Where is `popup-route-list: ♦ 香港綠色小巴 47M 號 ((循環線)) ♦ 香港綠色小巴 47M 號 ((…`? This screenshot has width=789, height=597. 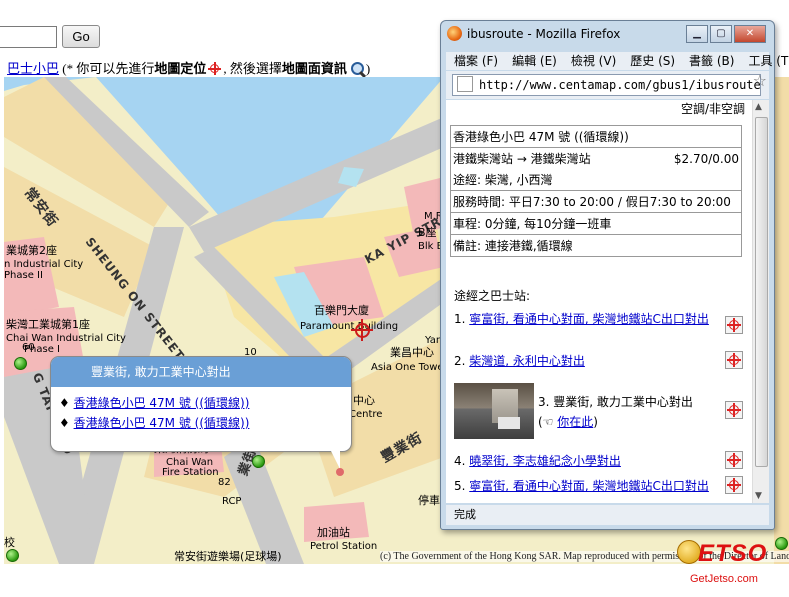 popup-route-list: ♦ 香港綠色小巴 47M 號 ((循環線)) ♦ 香港綠色小巴 47M 號 ((… is located at coordinates (205, 413).